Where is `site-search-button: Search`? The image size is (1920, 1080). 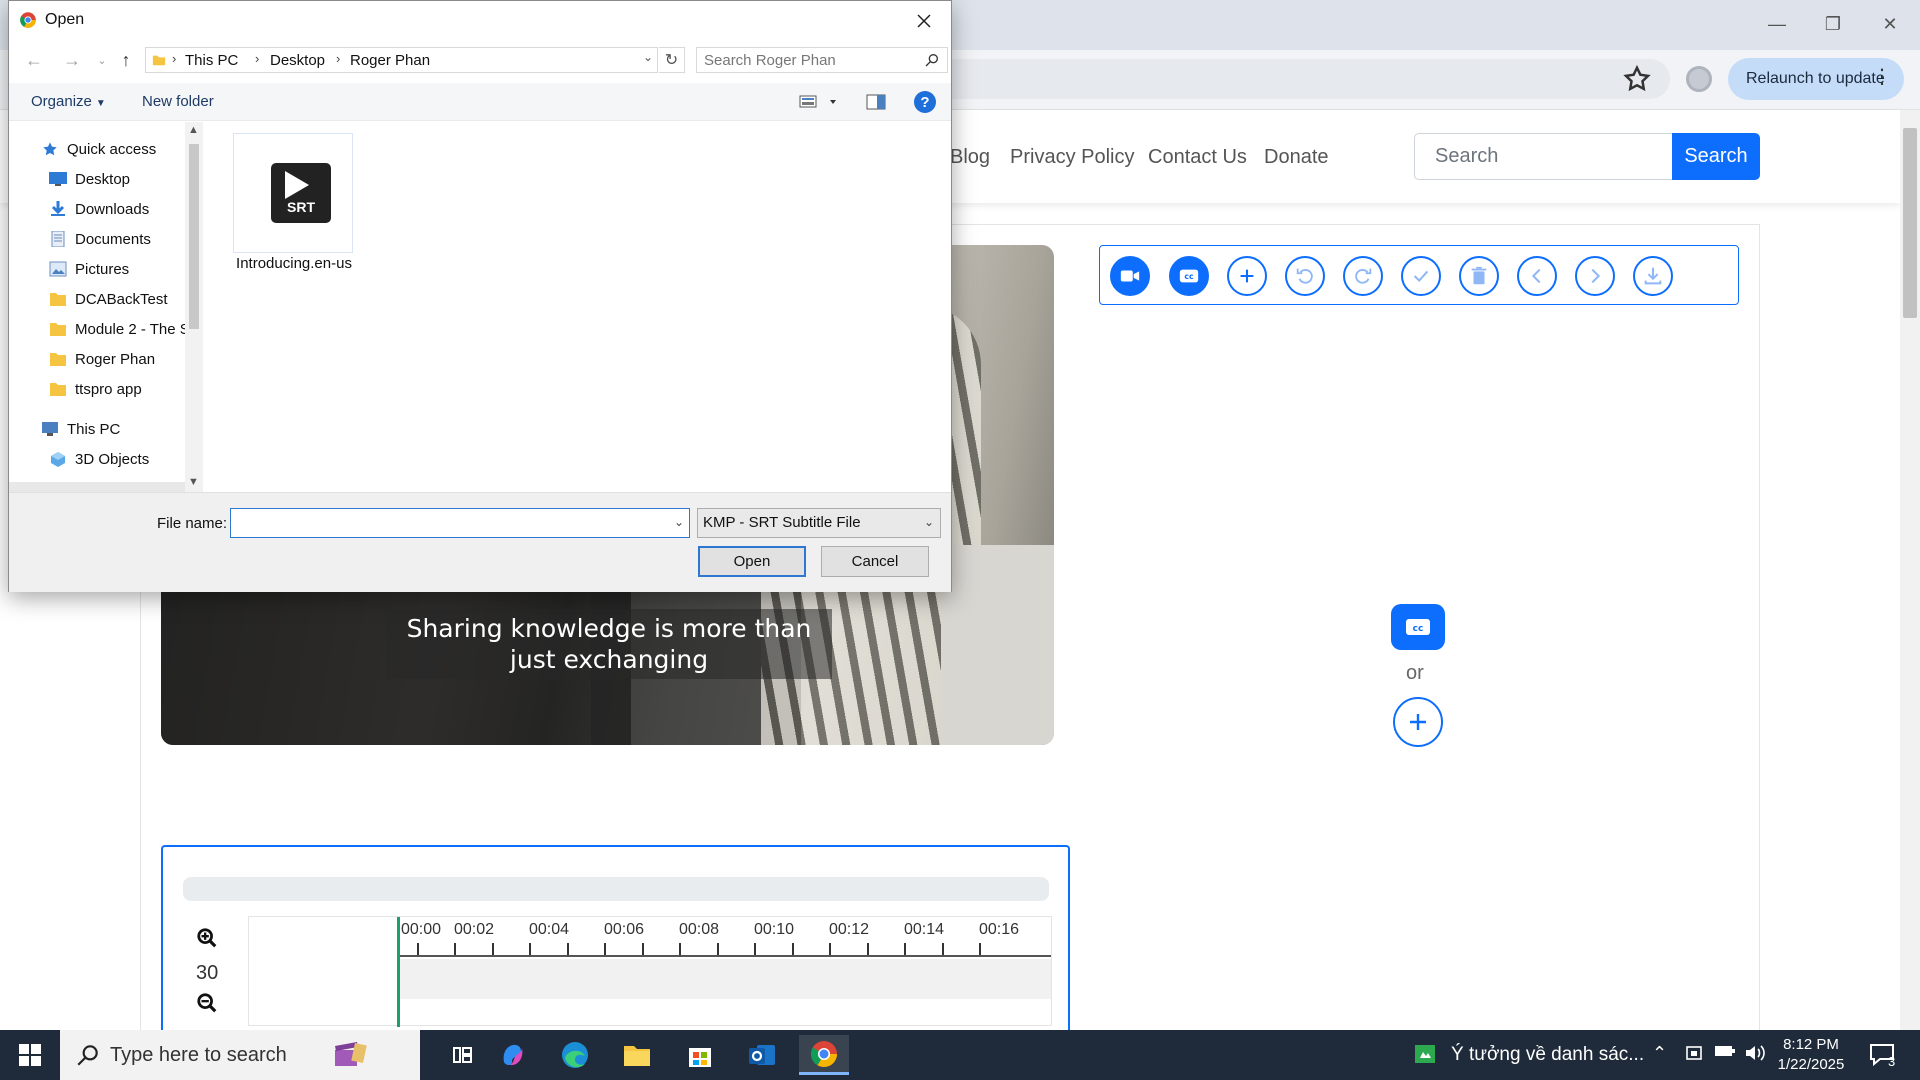
site-search-button: Search is located at coordinates (1716, 156).